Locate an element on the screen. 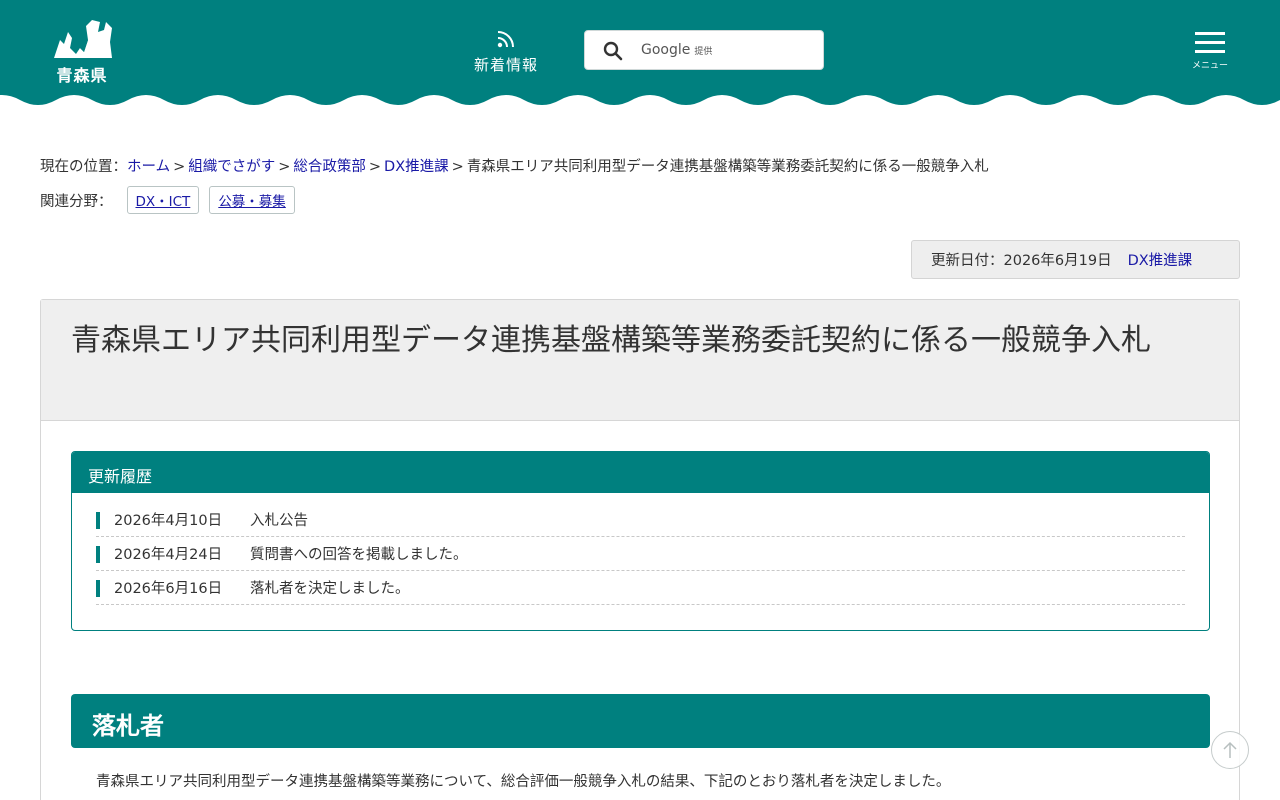 The height and width of the screenshot is (800, 1280). tag-dx-ict: DX・ICT is located at coordinates (163, 200).